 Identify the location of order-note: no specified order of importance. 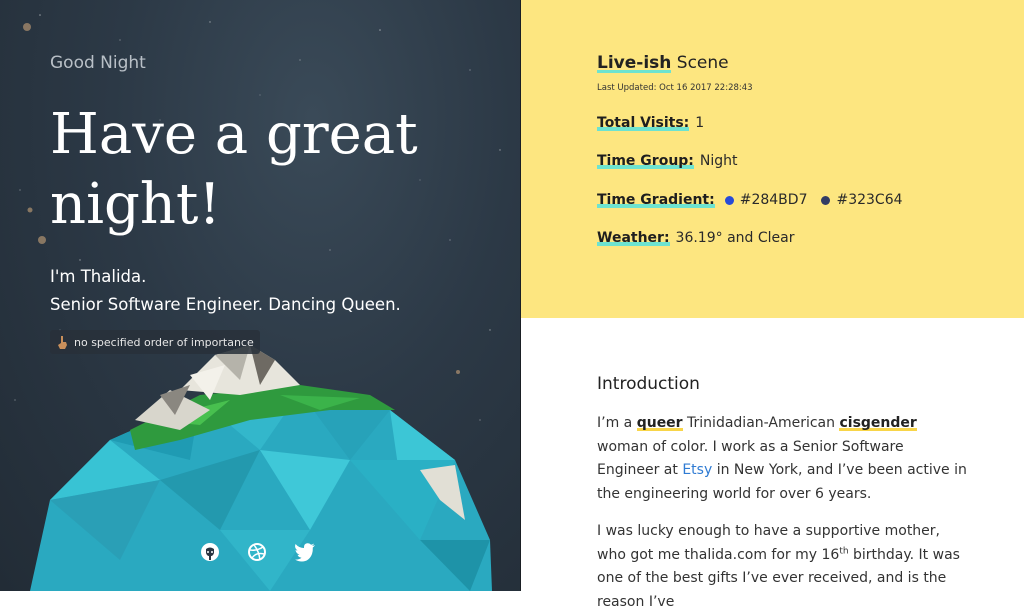
(155, 342).